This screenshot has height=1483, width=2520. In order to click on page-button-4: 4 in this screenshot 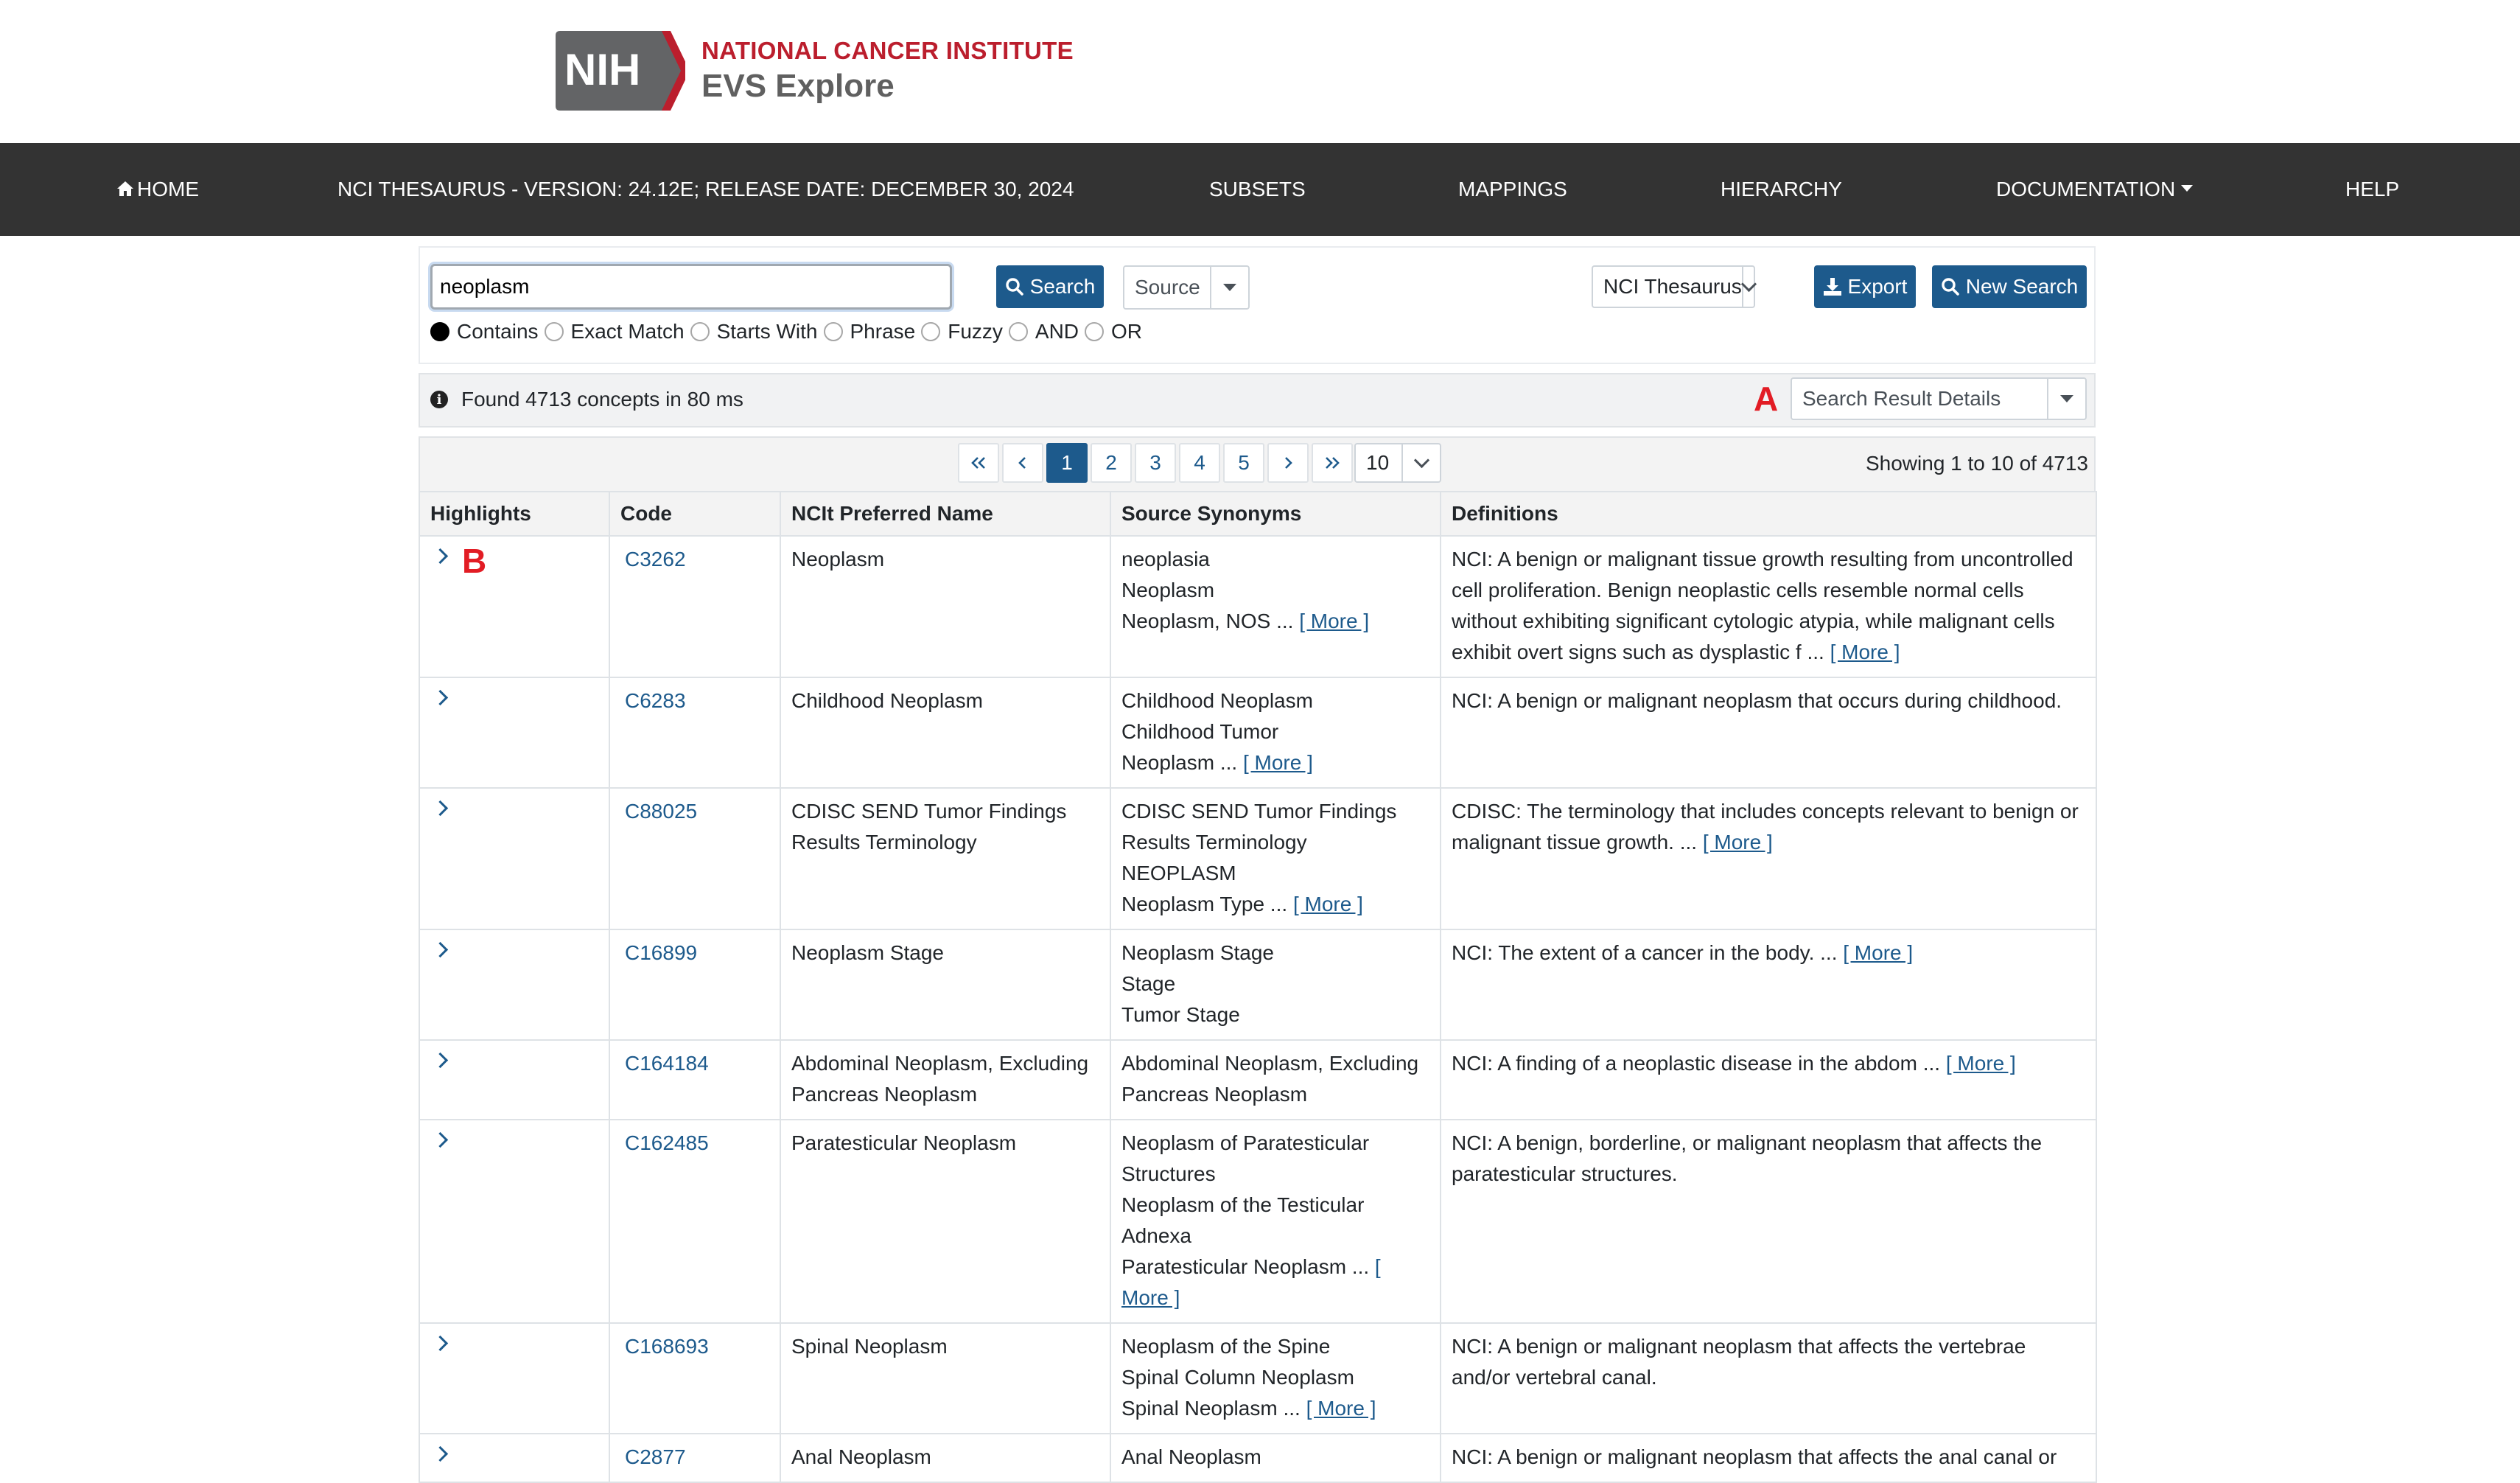, I will do `click(1199, 463)`.